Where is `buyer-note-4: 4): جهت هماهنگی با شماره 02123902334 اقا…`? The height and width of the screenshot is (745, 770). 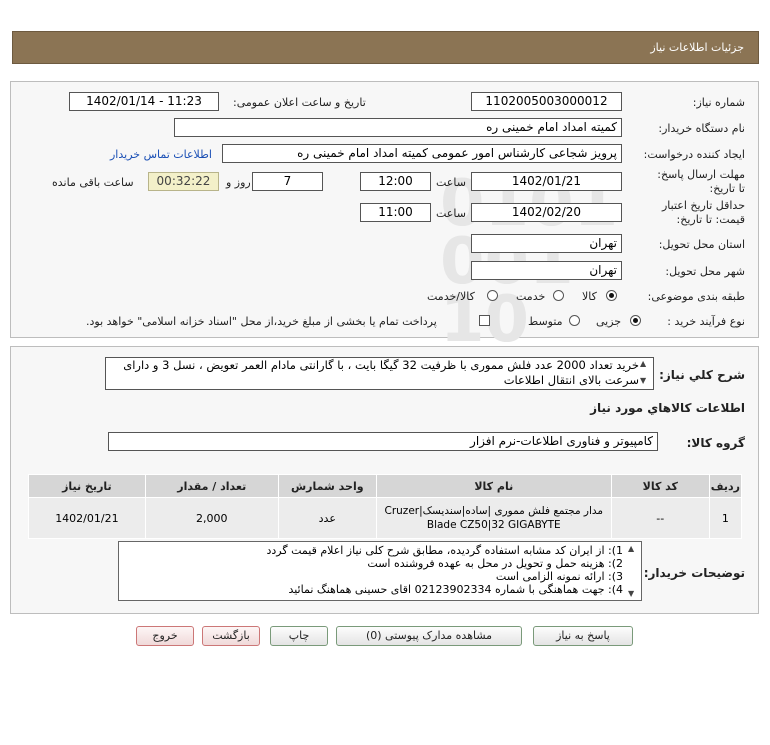 buyer-note-4: 4): جهت هماهنگی با شماره 02123902334 اقا… is located at coordinates (455, 589).